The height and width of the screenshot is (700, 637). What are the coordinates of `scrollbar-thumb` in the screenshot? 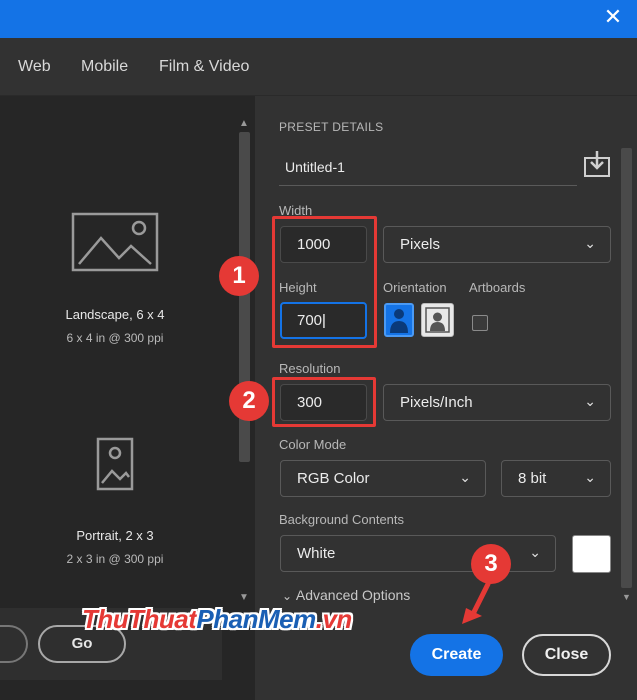 It's located at (626, 368).